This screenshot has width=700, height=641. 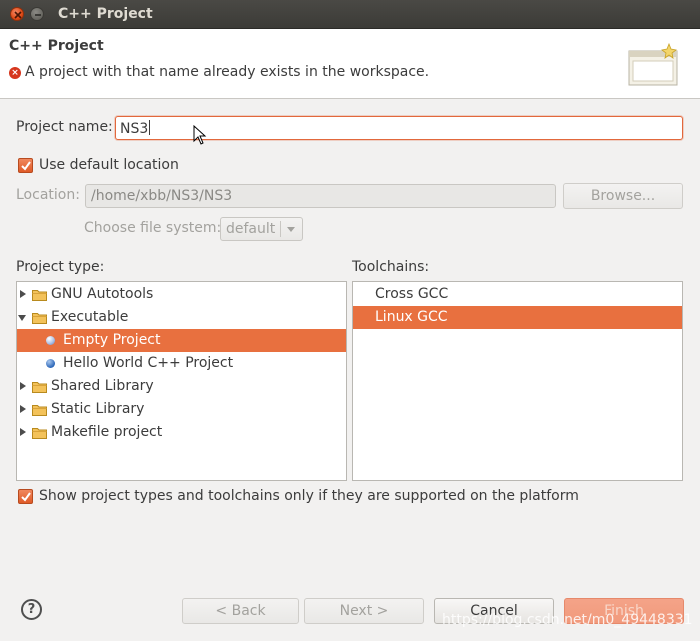 I want to click on window-titlebar: C++ Project, so click(x=350, y=14).